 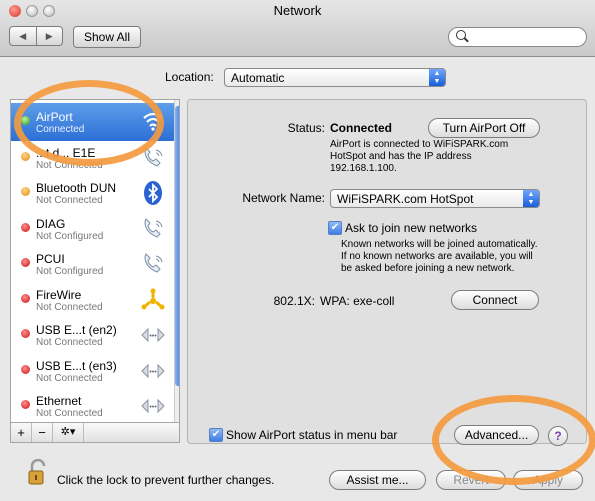 I want to click on turn-airport-off-button: Turn AirPort Off, so click(x=484, y=128).